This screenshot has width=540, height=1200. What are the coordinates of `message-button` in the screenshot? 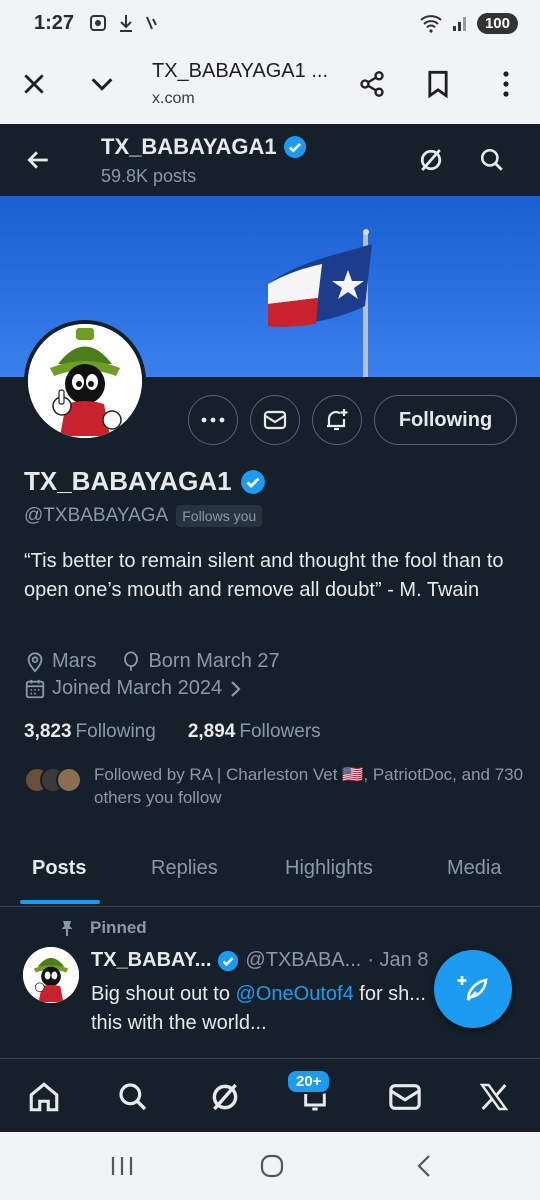 It's located at (275, 420).